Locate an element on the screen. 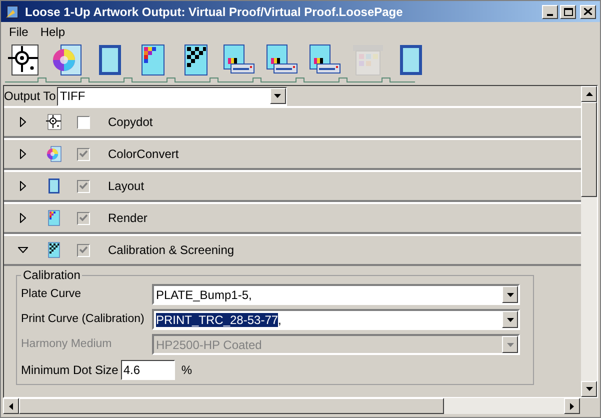 Image resolution: width=601 pixels, height=418 pixels. color-grid-icon is located at coordinates (54, 218).